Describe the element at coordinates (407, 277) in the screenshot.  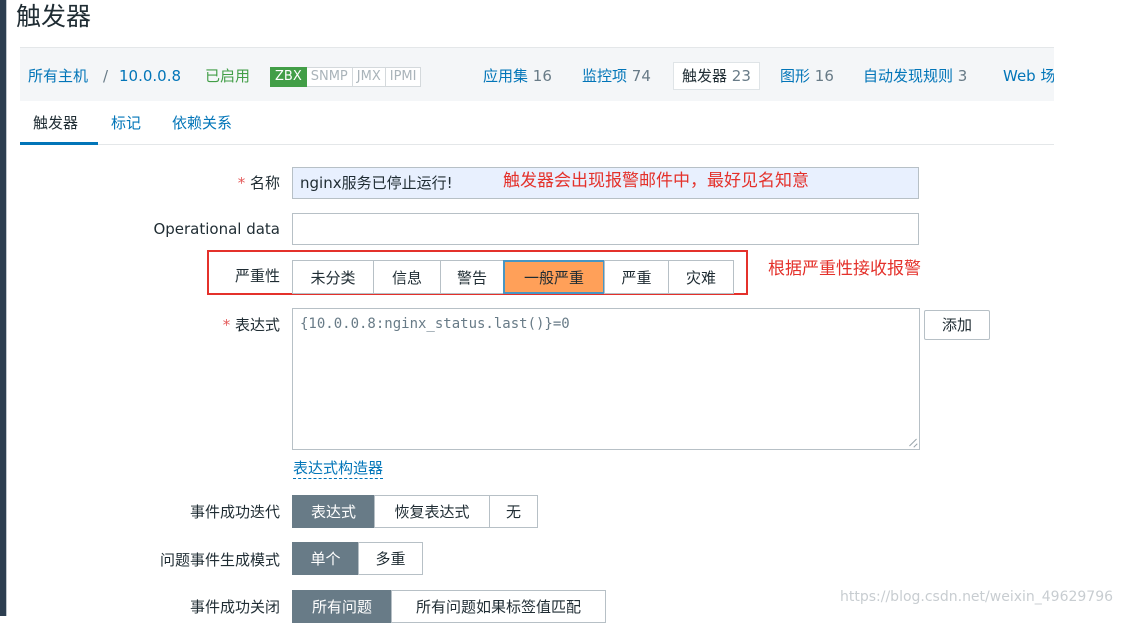
I see `severity-information: 信息` at that location.